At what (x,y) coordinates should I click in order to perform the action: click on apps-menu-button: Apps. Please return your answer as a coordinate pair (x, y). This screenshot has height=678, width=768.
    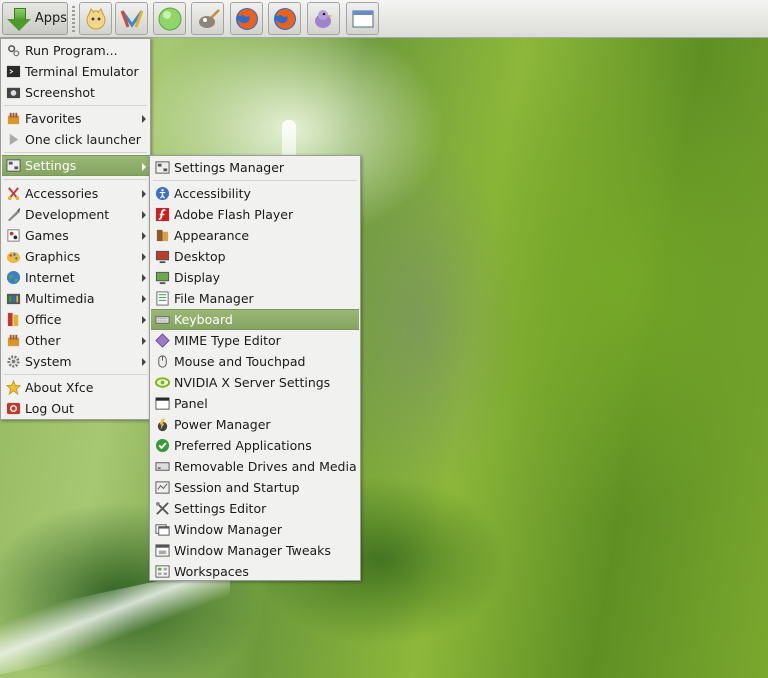
    Looking at the image, I should click on (35, 18).